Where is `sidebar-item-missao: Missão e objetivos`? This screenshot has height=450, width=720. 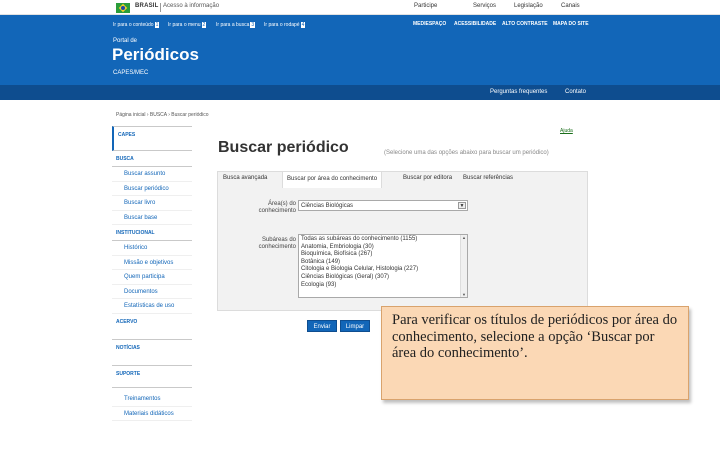 sidebar-item-missao: Missão e objetivos is located at coordinates (152, 263).